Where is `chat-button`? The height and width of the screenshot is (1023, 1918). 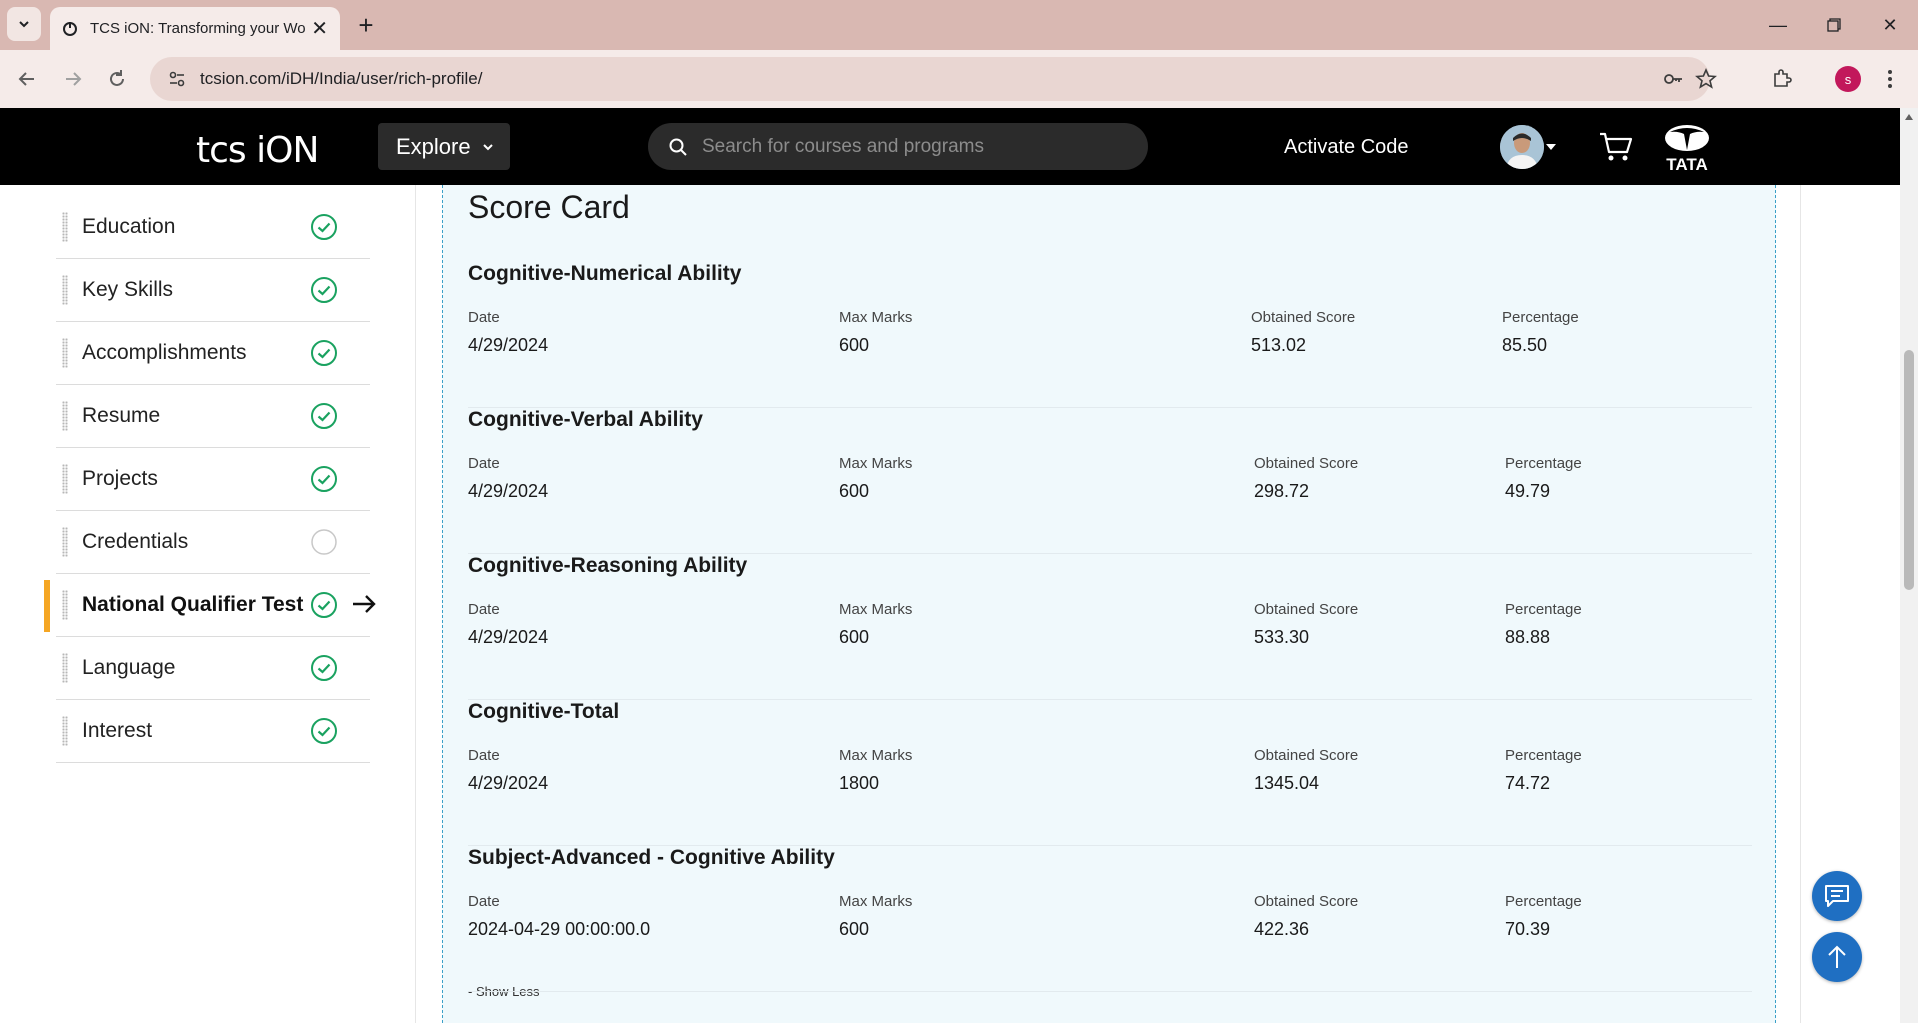 chat-button is located at coordinates (1837, 896).